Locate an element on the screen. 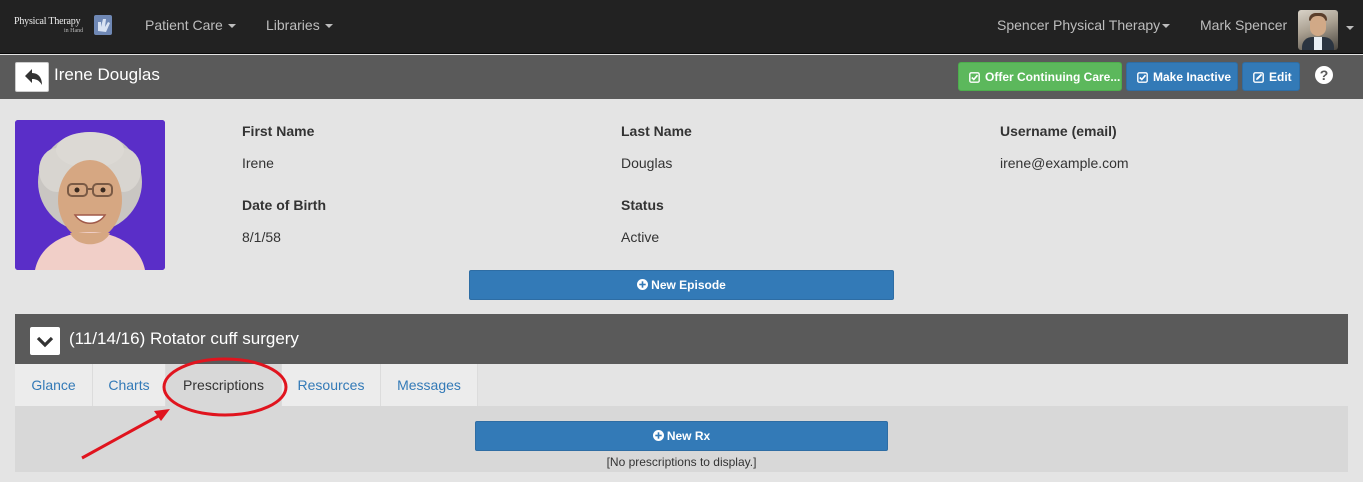 This screenshot has width=1363, height=482. patient-portrait-icon is located at coordinates (90, 195).